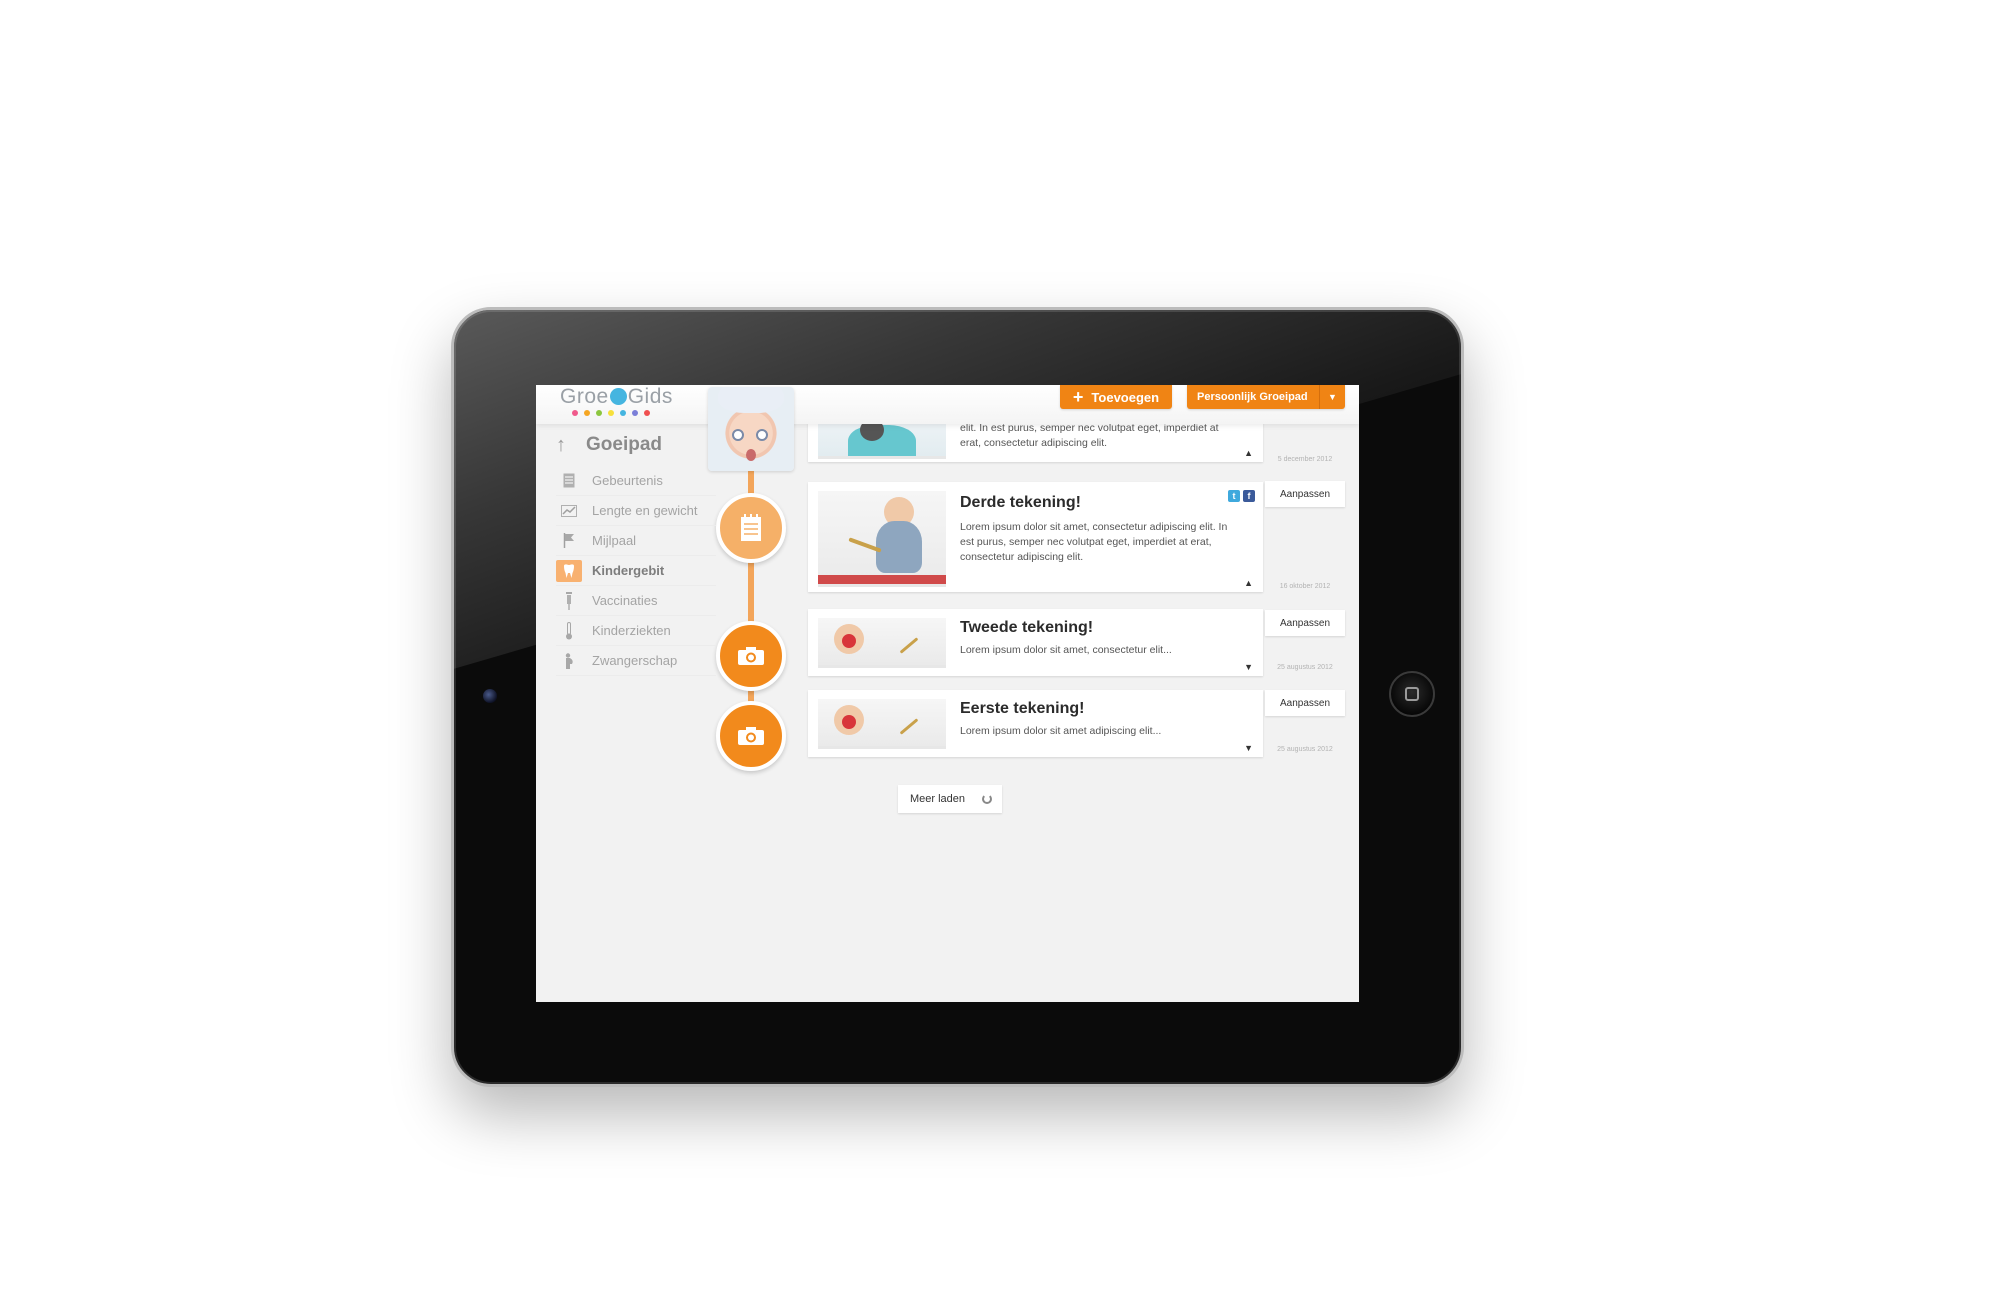 This screenshot has height=1300, width=2000. I want to click on add-button: + Toevoegen, so click(1116, 397).